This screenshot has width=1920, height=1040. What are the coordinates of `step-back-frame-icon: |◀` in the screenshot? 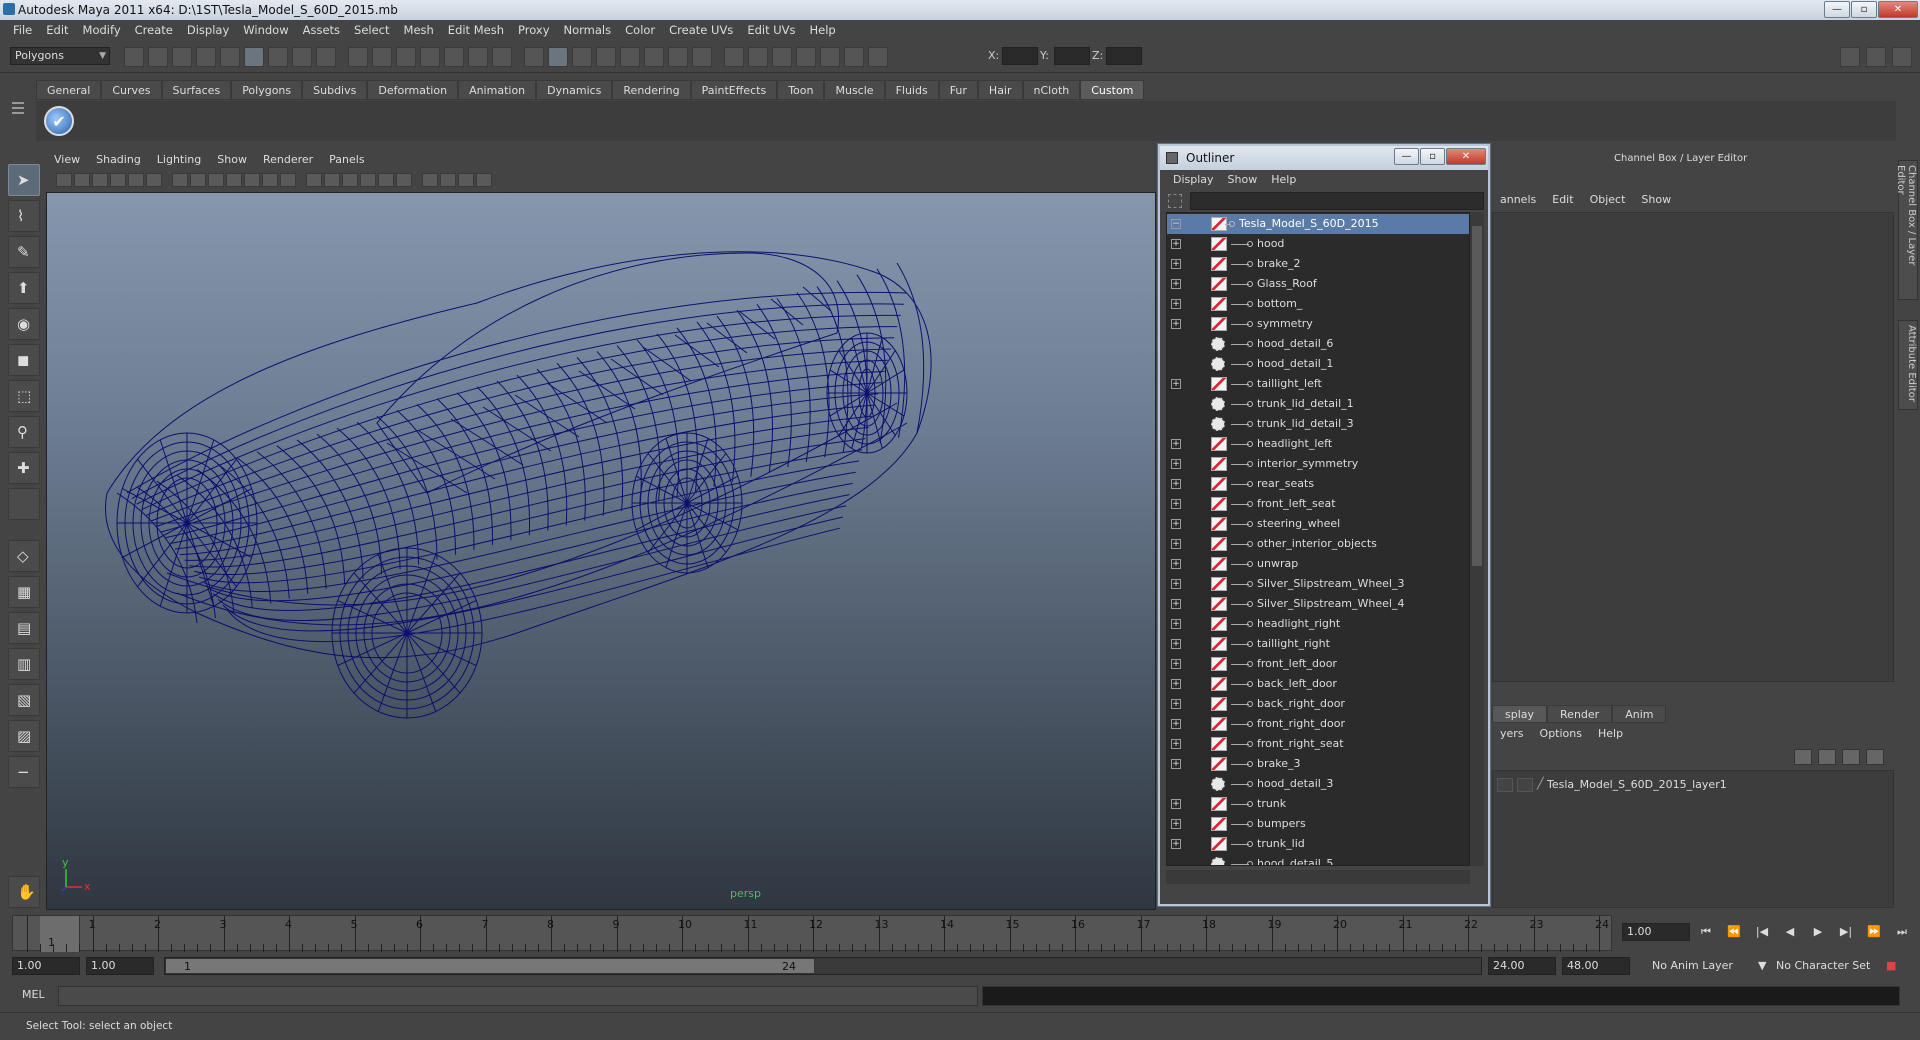 It's located at (1762, 932).